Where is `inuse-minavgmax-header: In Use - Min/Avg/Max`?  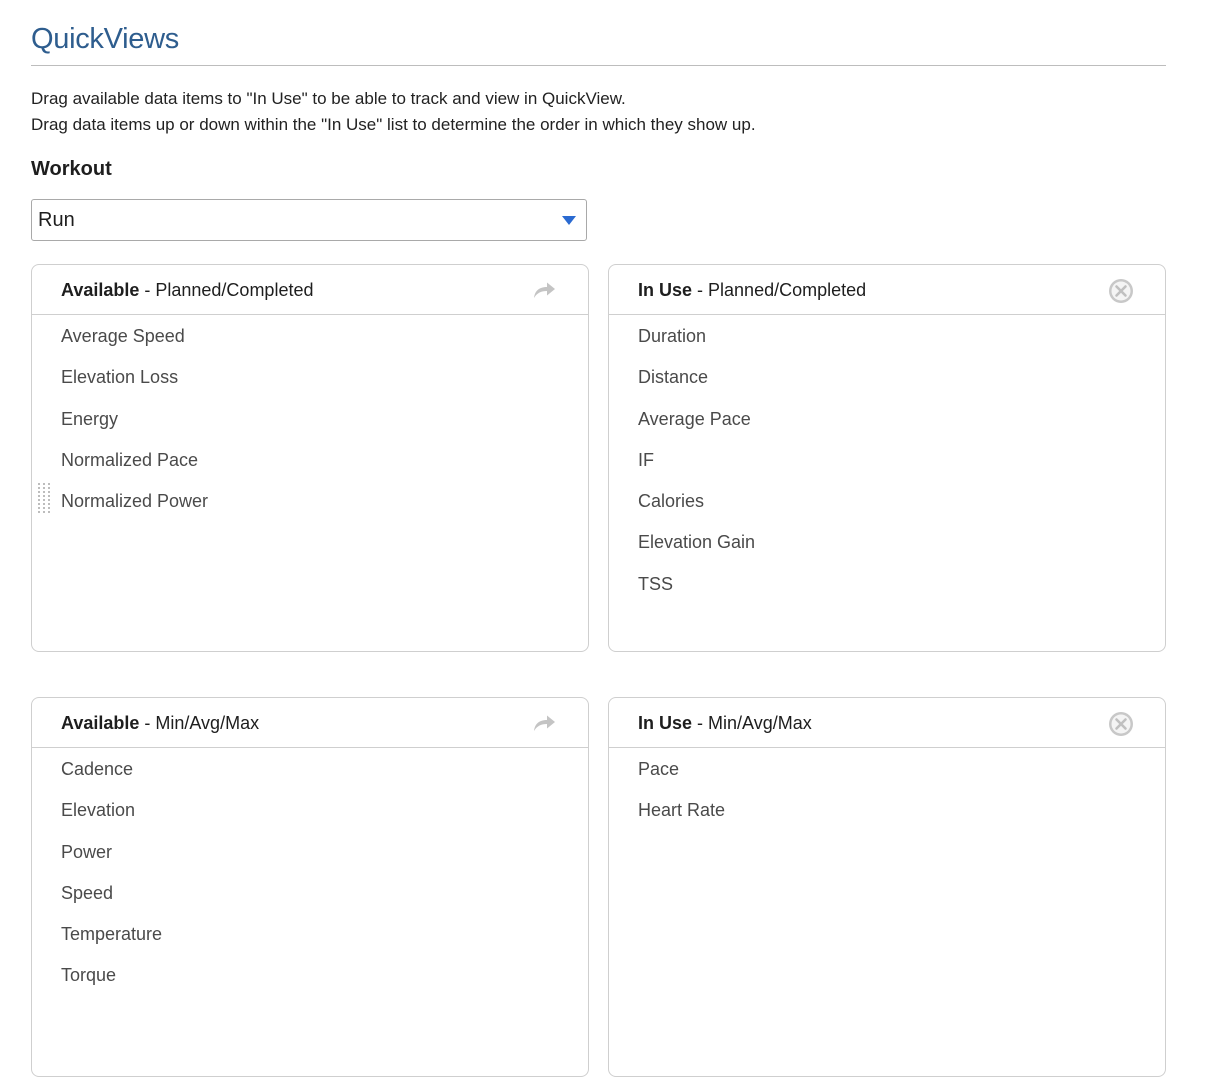
inuse-minavgmax-header: In Use - Min/Avg/Max is located at coordinates (887, 723).